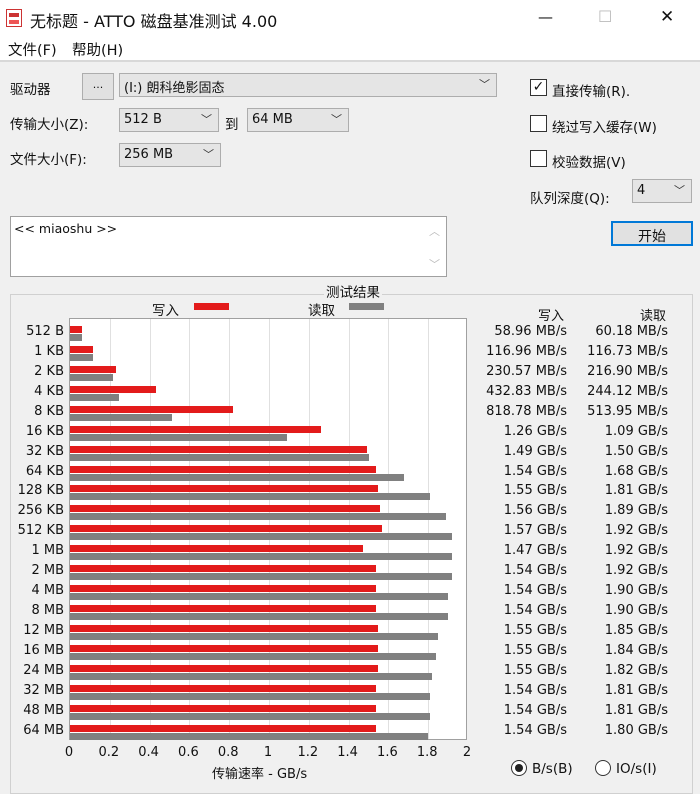  What do you see at coordinates (641, 190) in the screenshot?
I see `queue-depth-value: 4` at bounding box center [641, 190].